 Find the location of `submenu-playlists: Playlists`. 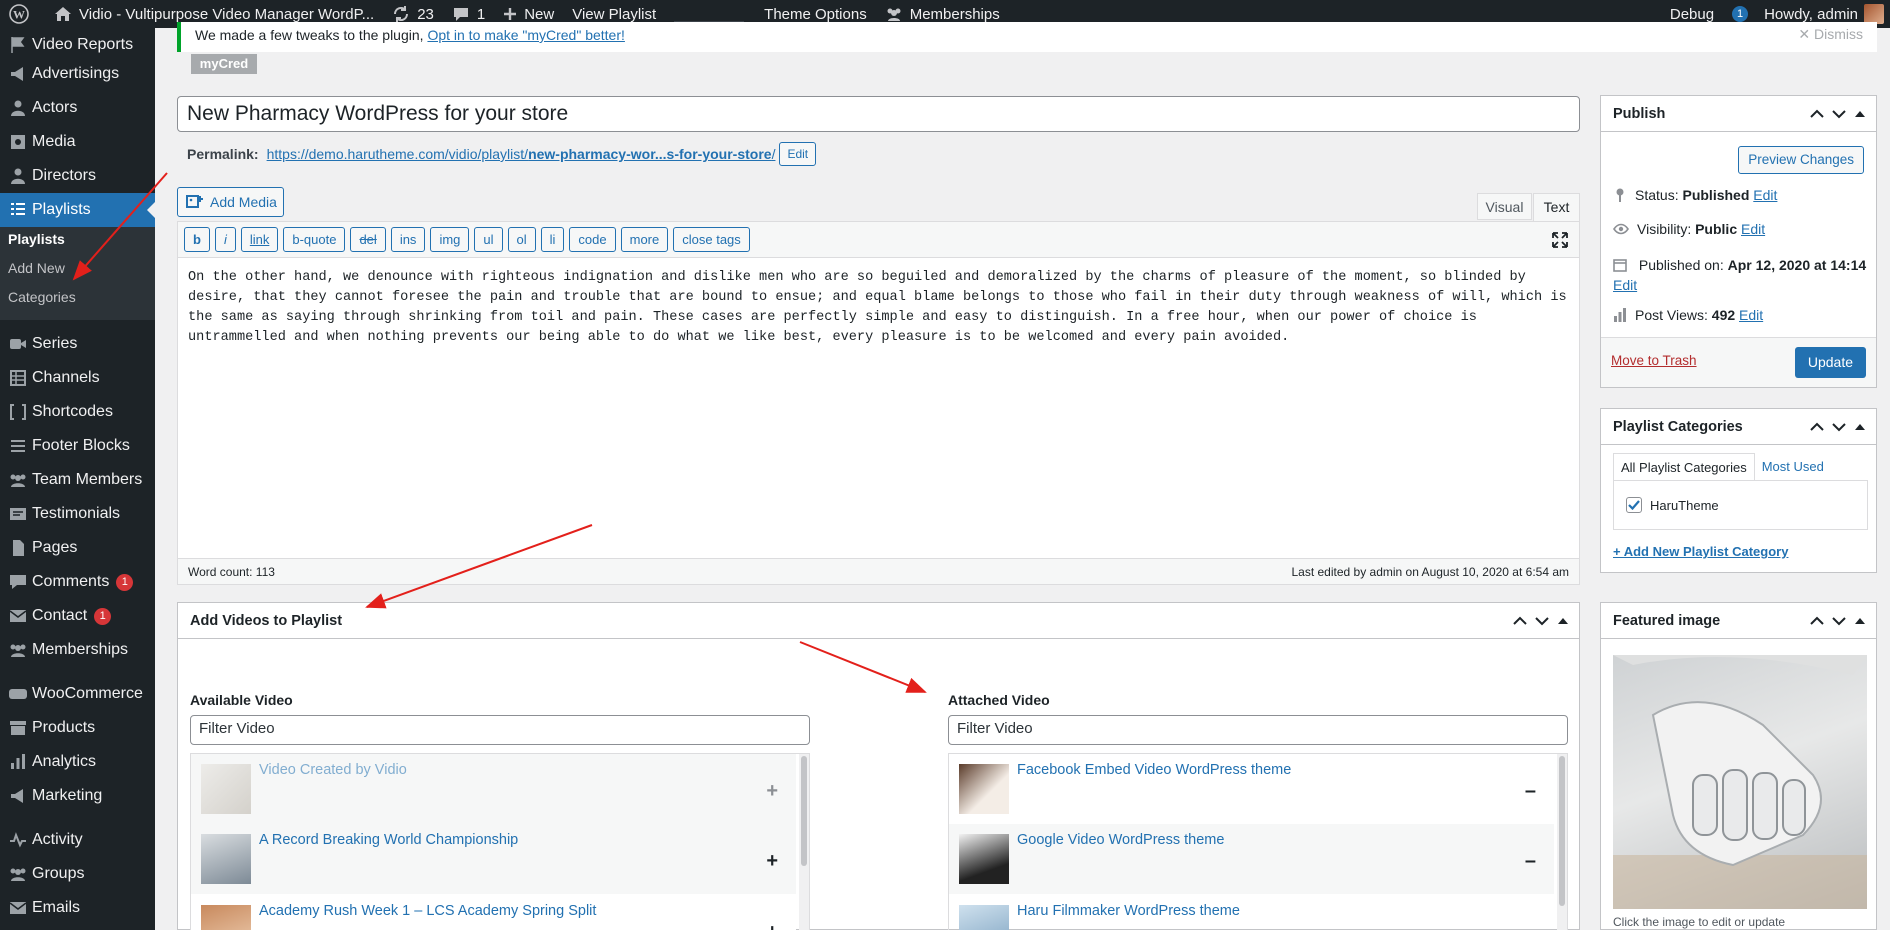

submenu-playlists: Playlists is located at coordinates (36, 239).